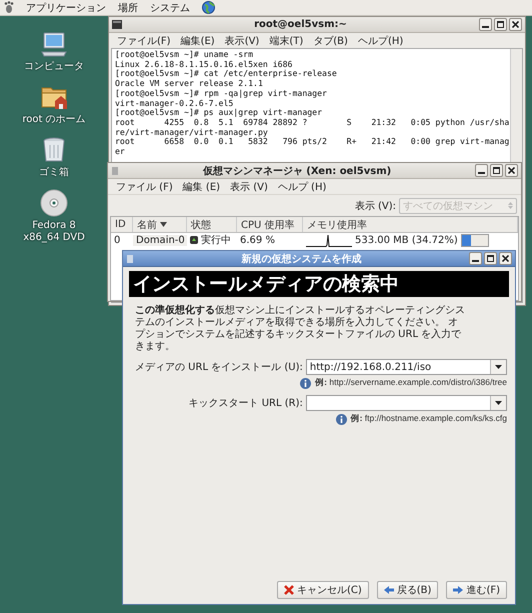  What do you see at coordinates (184, 55) in the screenshot?
I see `terminal-line: [root@oel5vsm ~]# uname -srm` at bounding box center [184, 55].